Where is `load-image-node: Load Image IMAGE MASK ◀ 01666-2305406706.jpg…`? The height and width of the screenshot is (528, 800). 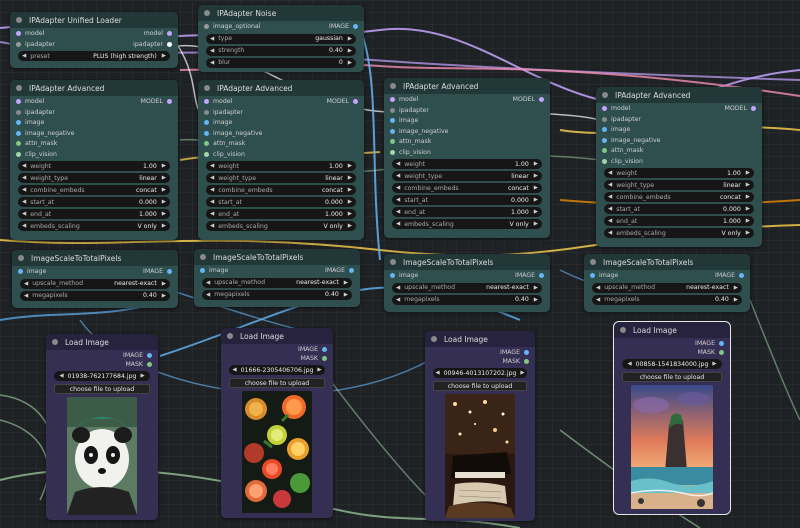
load-image-node: Load Image IMAGE MASK ◀ 01666-2305406706.jpg… is located at coordinates (277, 423).